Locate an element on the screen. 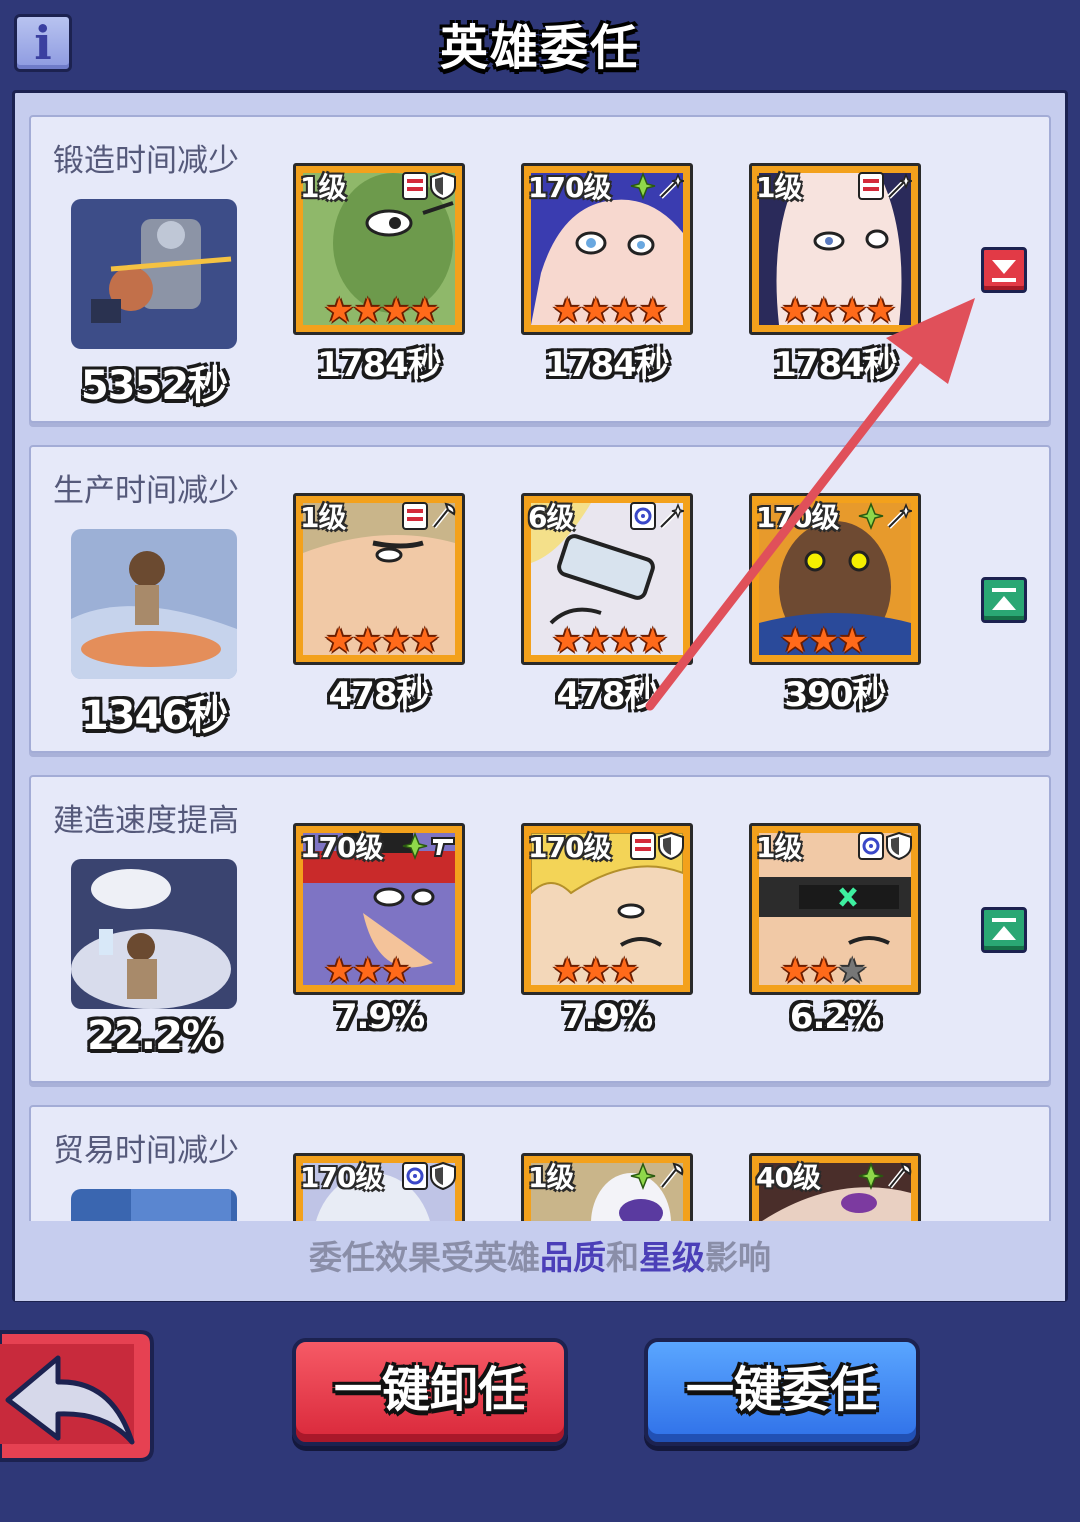 The width and height of the screenshot is (1080, 1522). page-title: 英雄委任 is located at coordinates (539, 48).